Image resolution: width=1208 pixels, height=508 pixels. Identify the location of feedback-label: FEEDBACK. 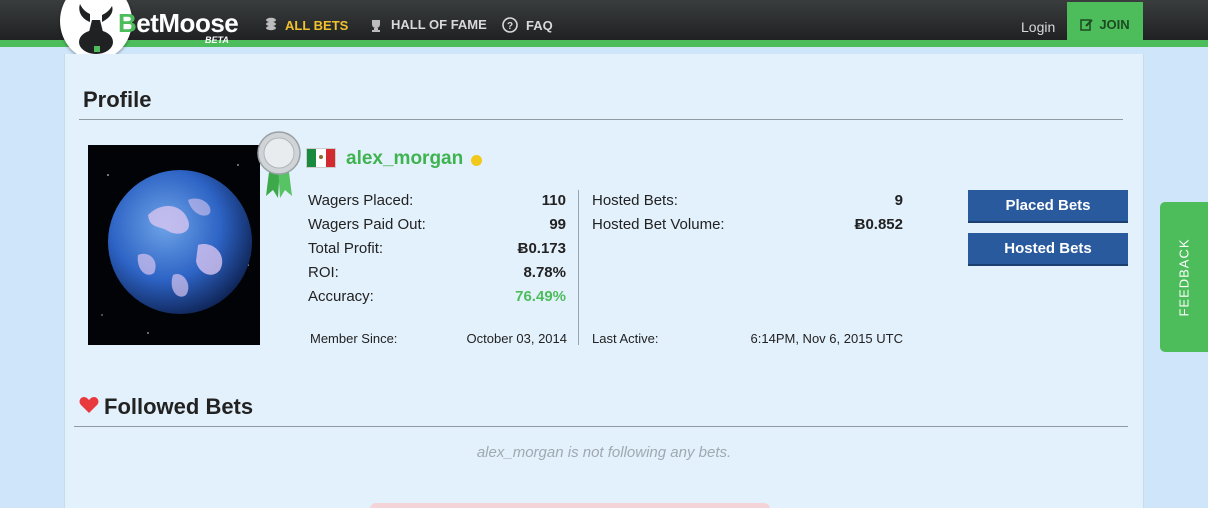
(1184, 277).